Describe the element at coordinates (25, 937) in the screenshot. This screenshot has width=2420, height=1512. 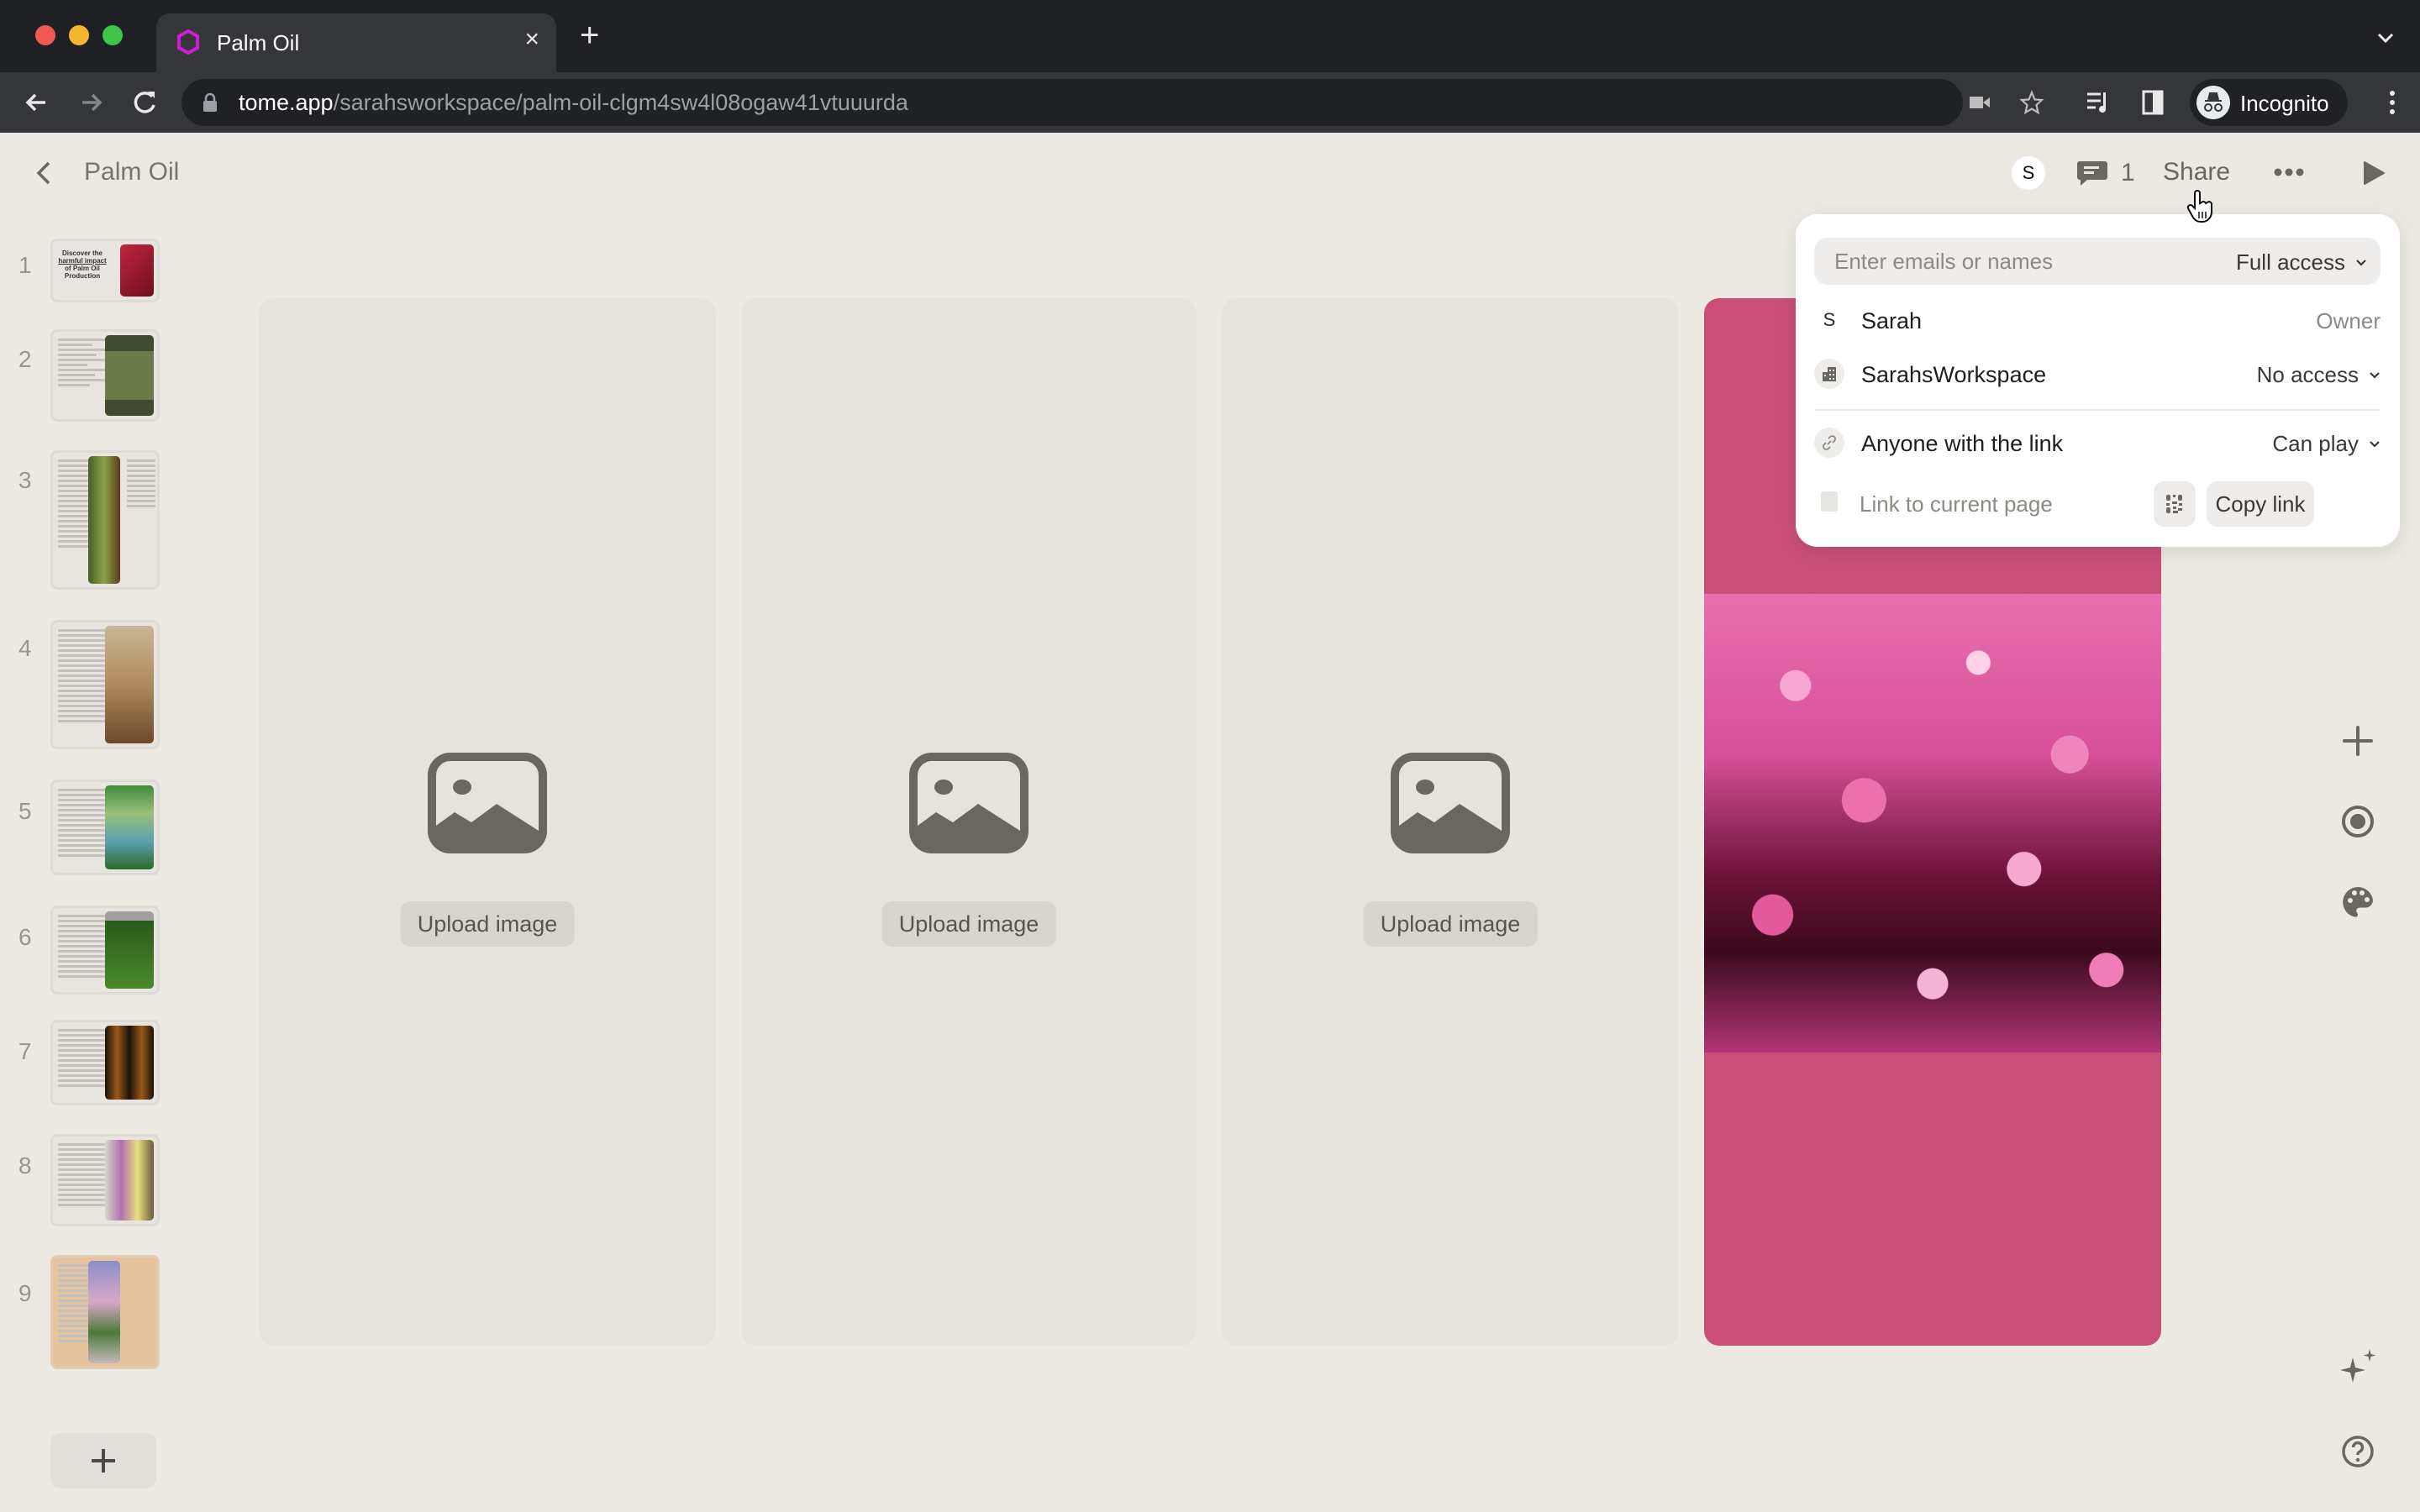
I see `slide-number: 6` at that location.